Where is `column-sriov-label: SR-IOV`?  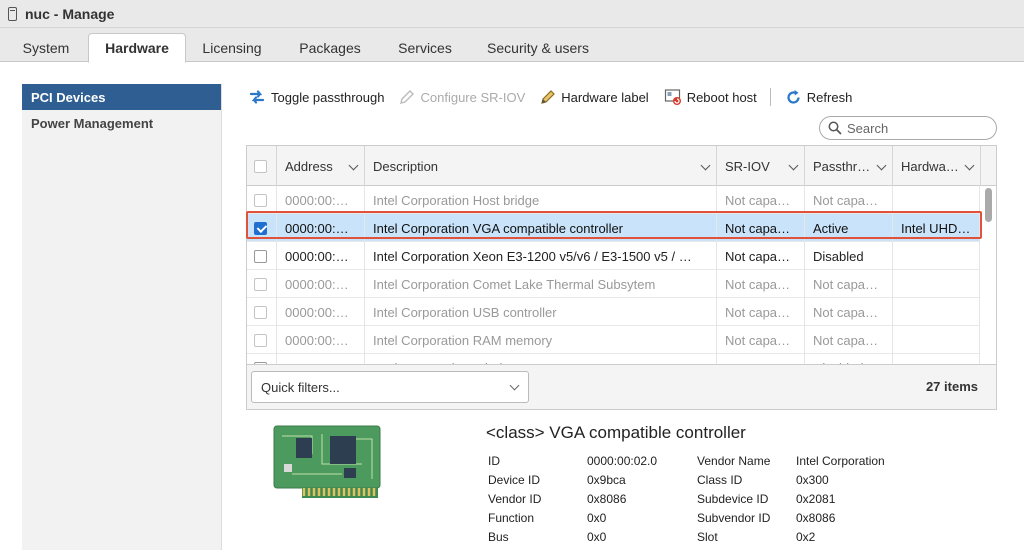
column-sriov-label: SR-IOV is located at coordinates (747, 166).